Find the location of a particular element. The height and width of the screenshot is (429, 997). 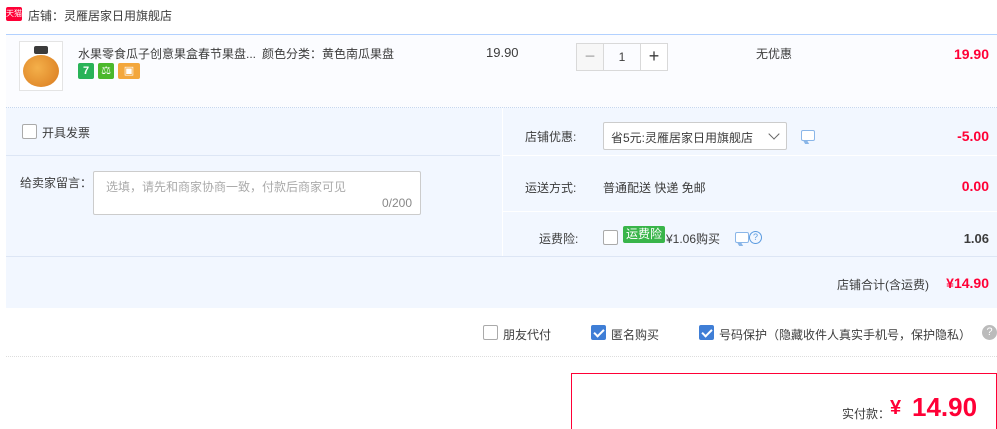

quantity-minus-button: − is located at coordinates (590, 57).